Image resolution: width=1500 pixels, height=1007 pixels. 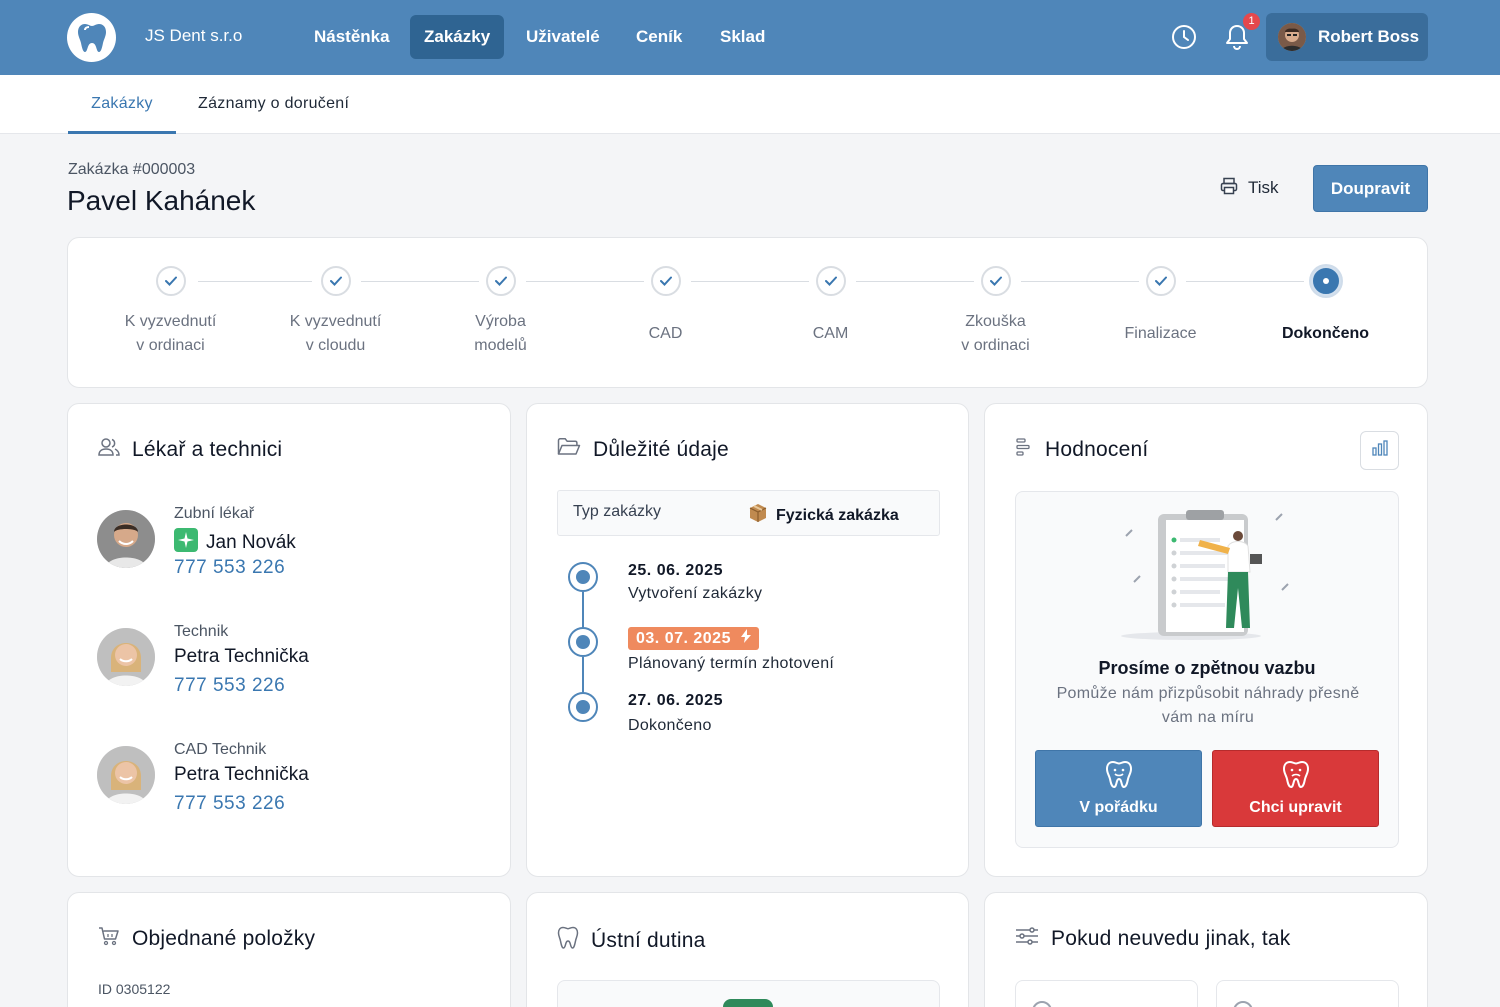 I want to click on nav-users: Uživatelé, so click(x=563, y=37).